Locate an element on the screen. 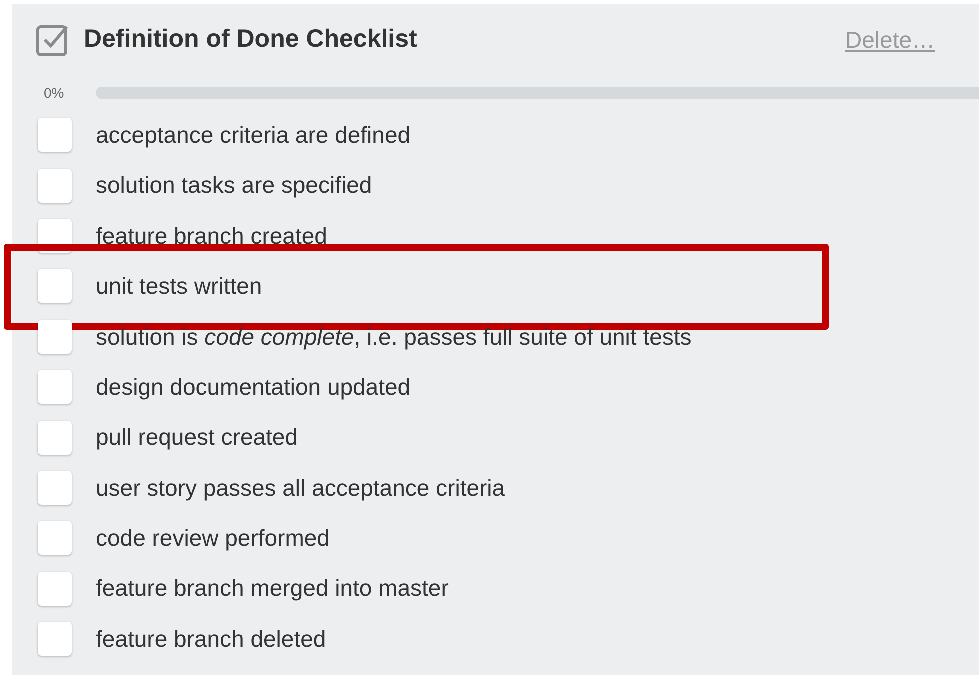 The width and height of the screenshot is (979, 675). checklist-item-text: feature branch merged into master is located at coordinates (272, 589).